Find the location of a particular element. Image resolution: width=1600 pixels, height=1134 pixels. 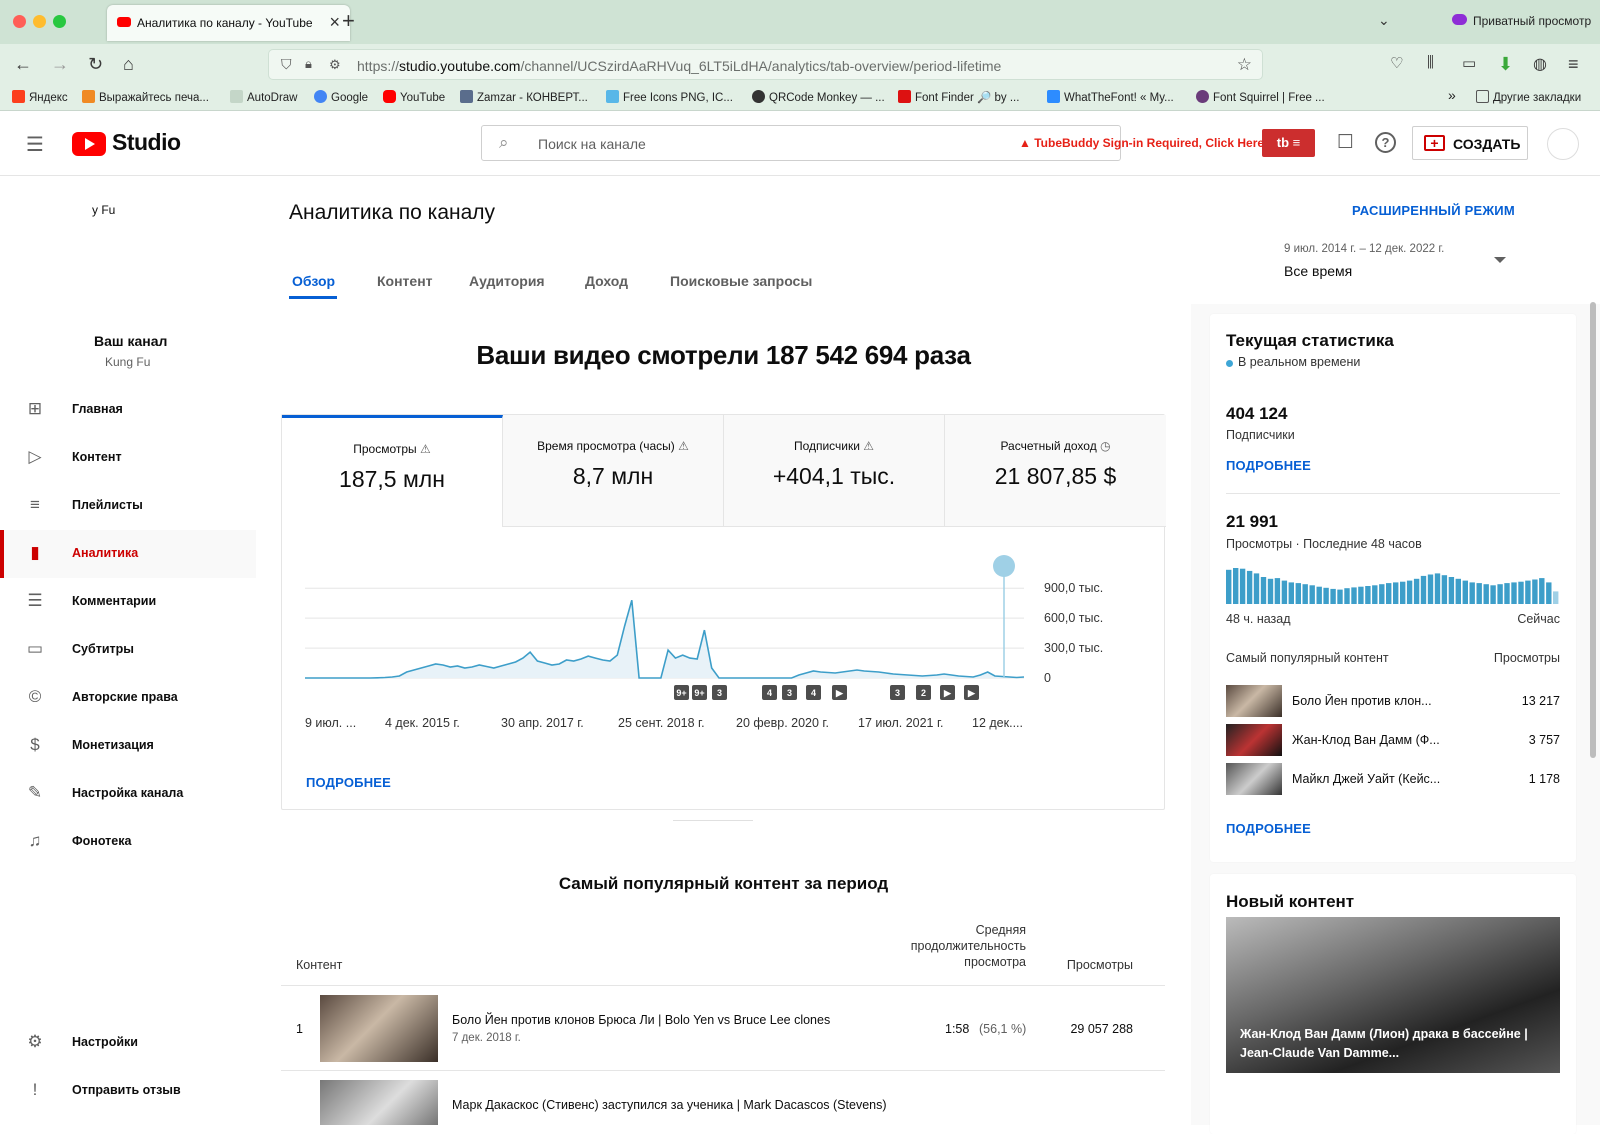

more-bookmarks-chevron-icon: » is located at coordinates (1452, 95).